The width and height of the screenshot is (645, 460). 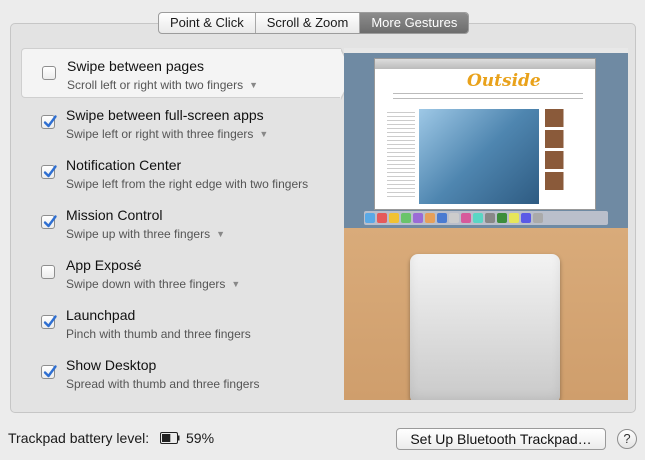 What do you see at coordinates (504, 81) in the screenshot?
I see `magazine-logo: Outside` at bounding box center [504, 81].